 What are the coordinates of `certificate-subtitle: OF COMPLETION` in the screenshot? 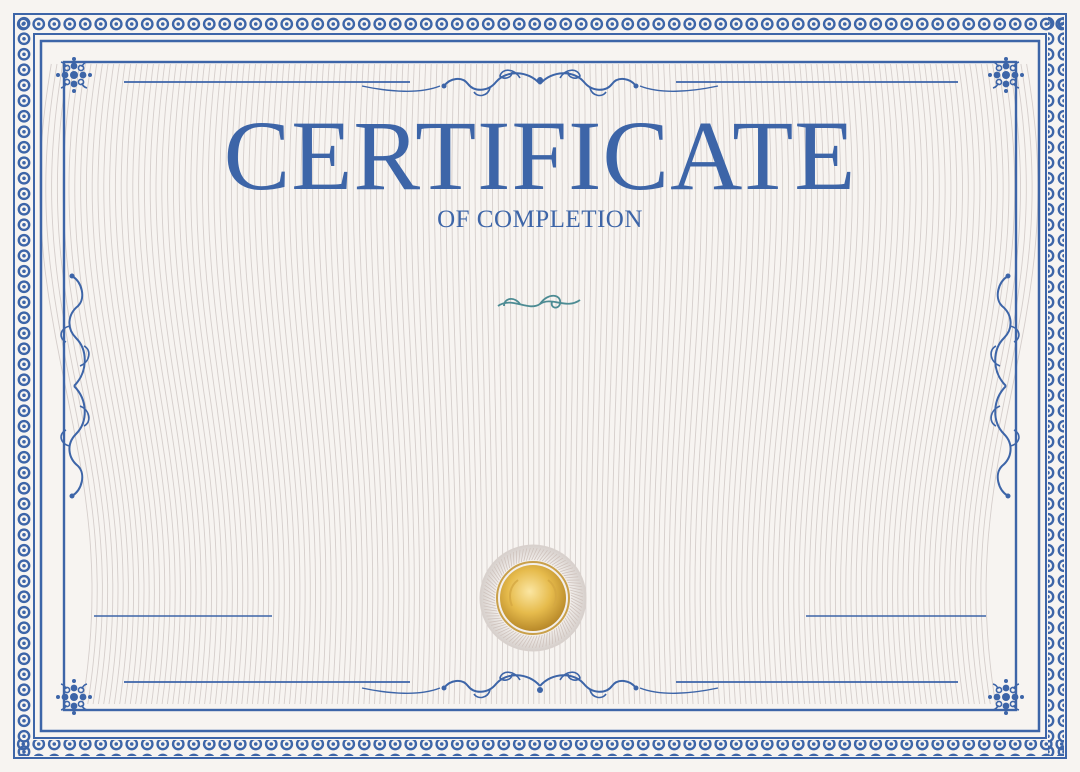 It's located at (540, 219).